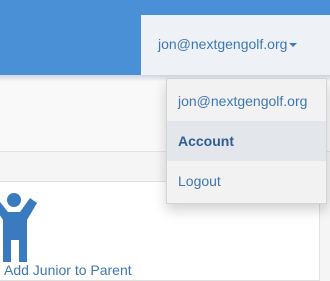 This screenshot has height=281, width=330. I want to click on user-email-label: jon@nextgengolf.org, so click(228, 44).